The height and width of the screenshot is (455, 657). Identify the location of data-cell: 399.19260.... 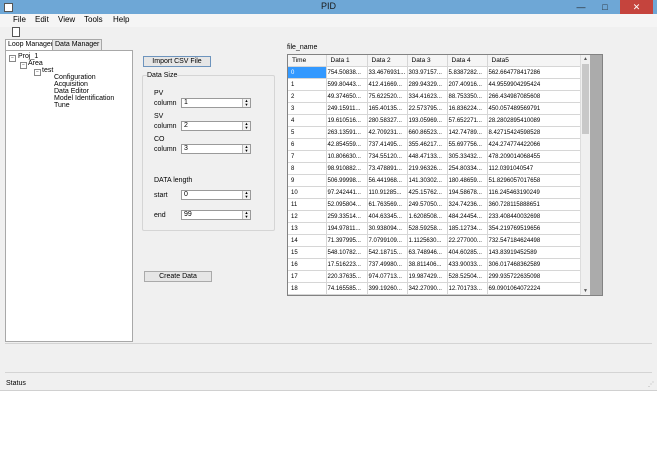
(387, 288).